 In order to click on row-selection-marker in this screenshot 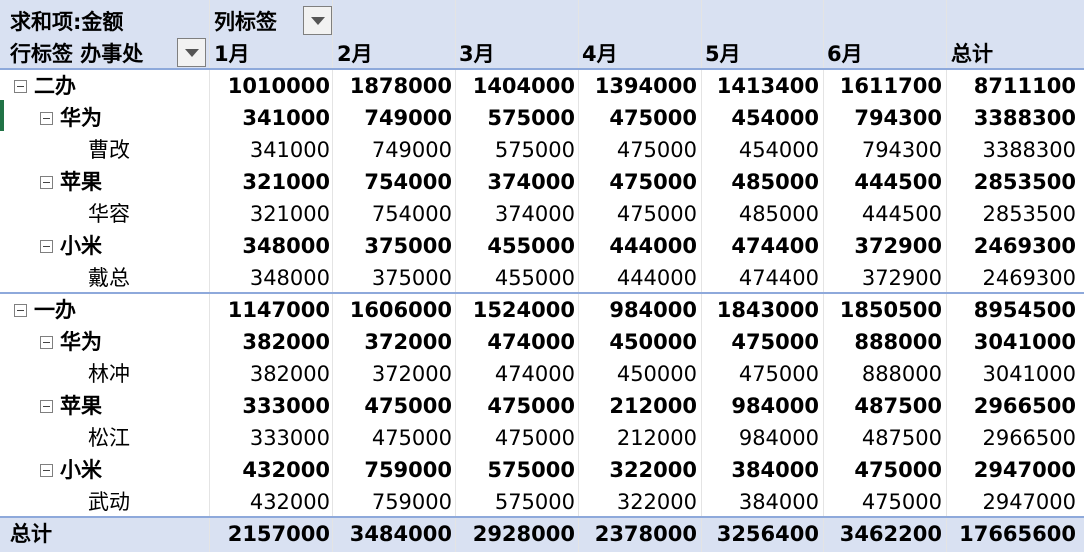, I will do `click(2, 115)`.